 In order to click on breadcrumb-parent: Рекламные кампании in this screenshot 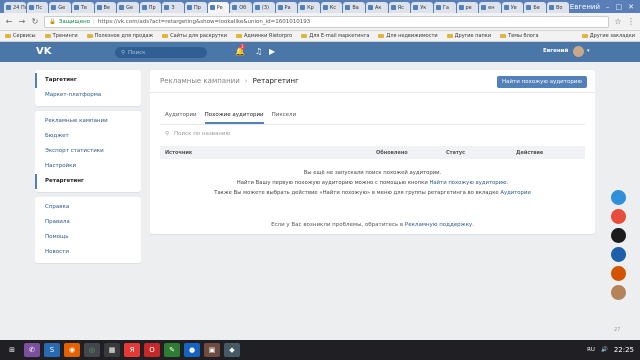, I will do `click(200, 81)`.